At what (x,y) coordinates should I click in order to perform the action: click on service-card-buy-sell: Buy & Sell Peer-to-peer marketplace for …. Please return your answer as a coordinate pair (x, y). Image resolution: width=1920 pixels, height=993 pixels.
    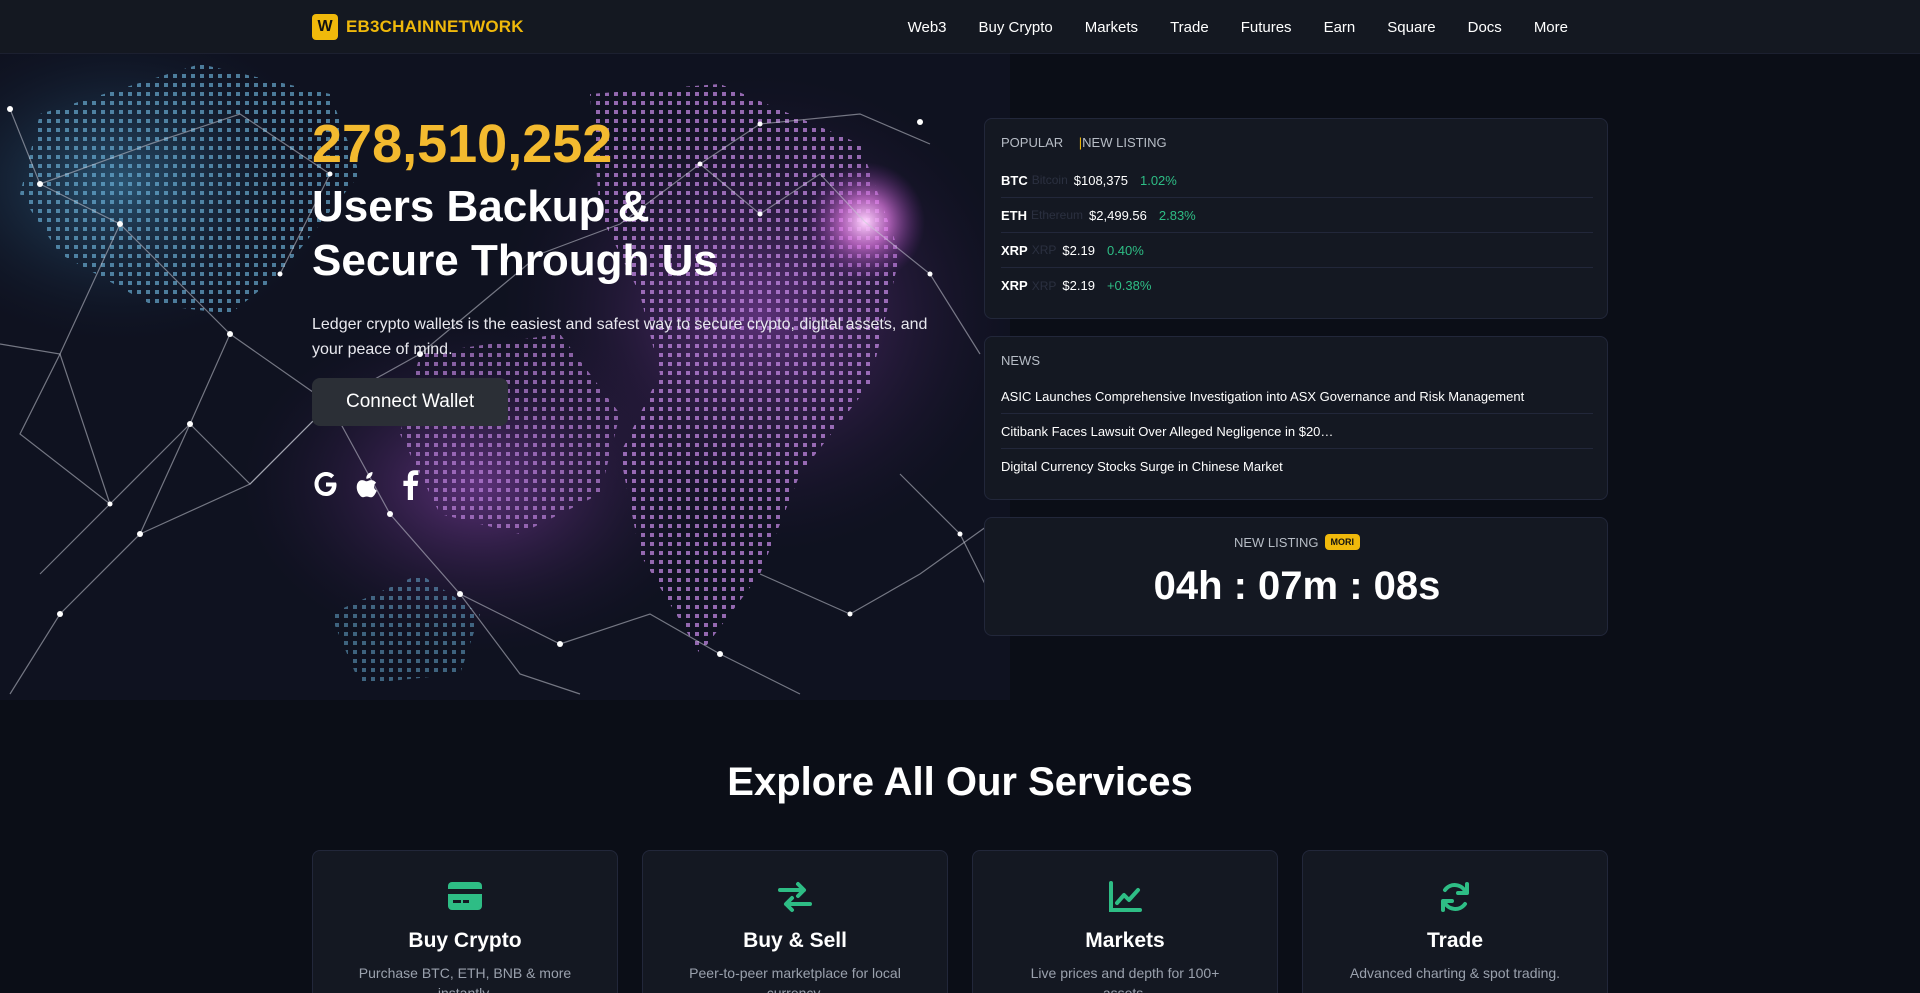
    Looking at the image, I should click on (795, 921).